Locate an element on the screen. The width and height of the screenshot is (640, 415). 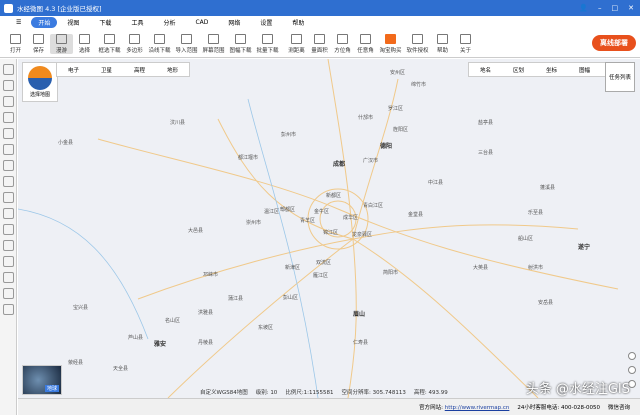
place-label: 天全县 is located at coordinates (121, 369).